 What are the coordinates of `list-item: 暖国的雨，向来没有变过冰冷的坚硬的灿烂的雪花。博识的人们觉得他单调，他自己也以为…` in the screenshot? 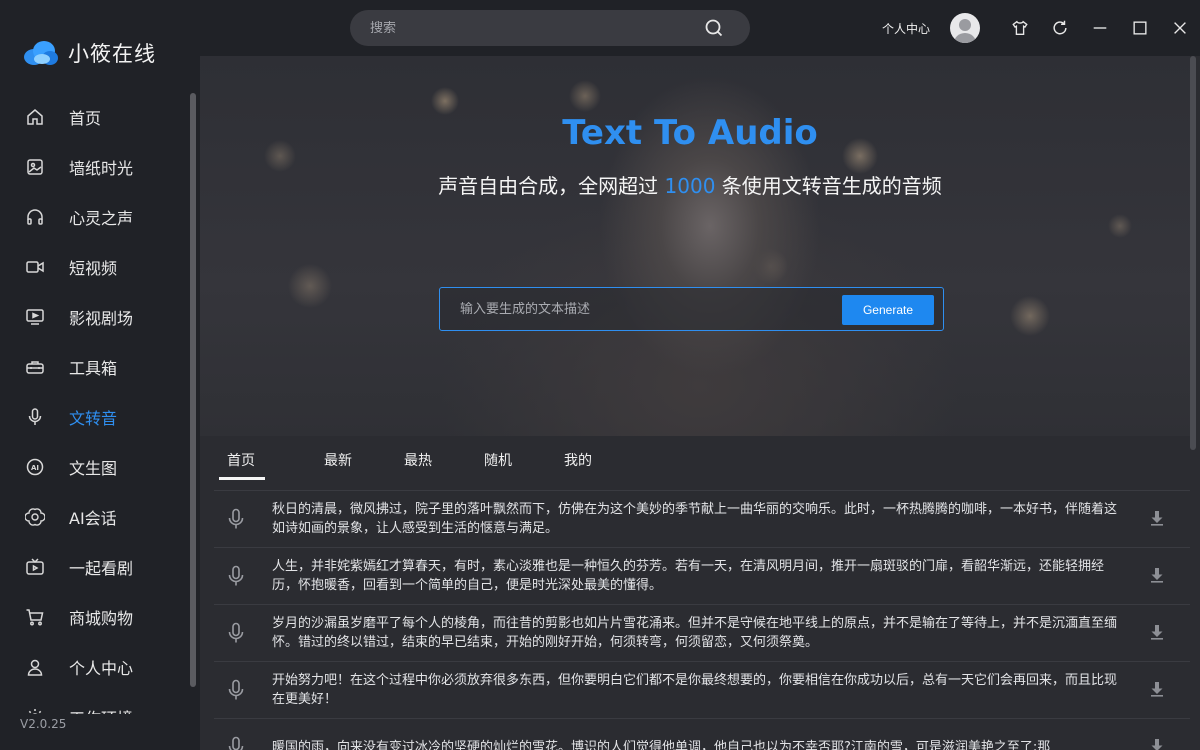 It's located at (702, 734).